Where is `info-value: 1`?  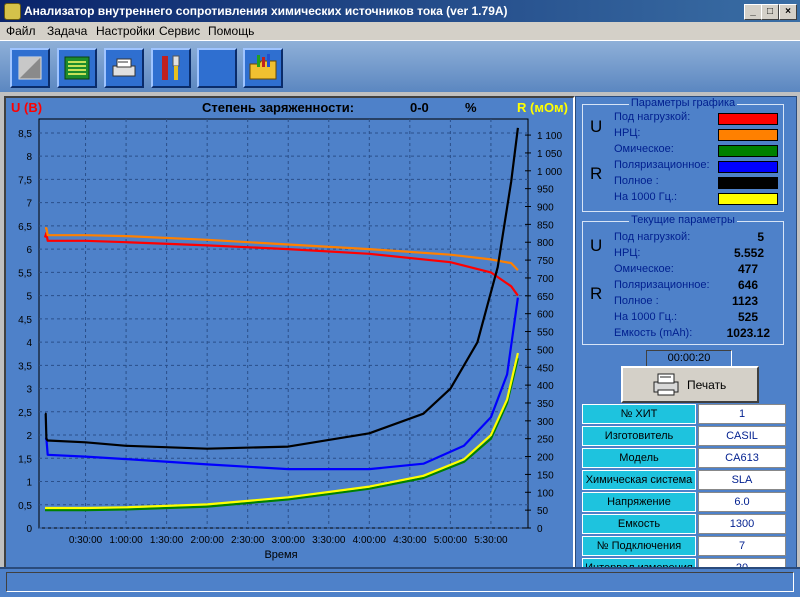
info-value: 1 is located at coordinates (742, 414).